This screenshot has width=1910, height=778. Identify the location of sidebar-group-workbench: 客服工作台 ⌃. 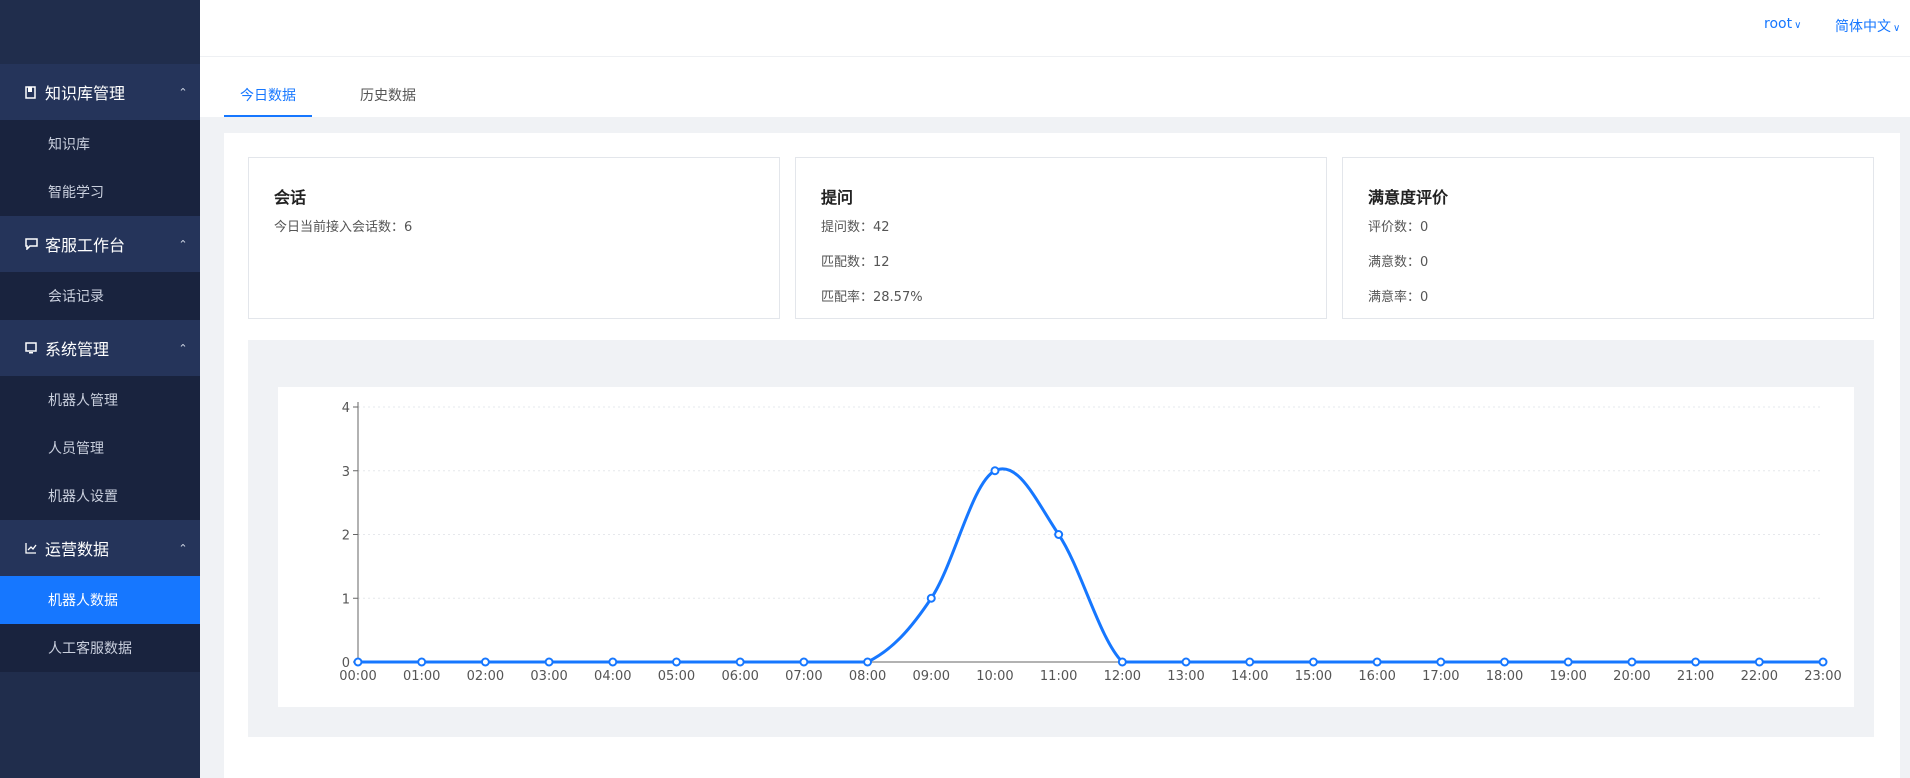
(100, 244).